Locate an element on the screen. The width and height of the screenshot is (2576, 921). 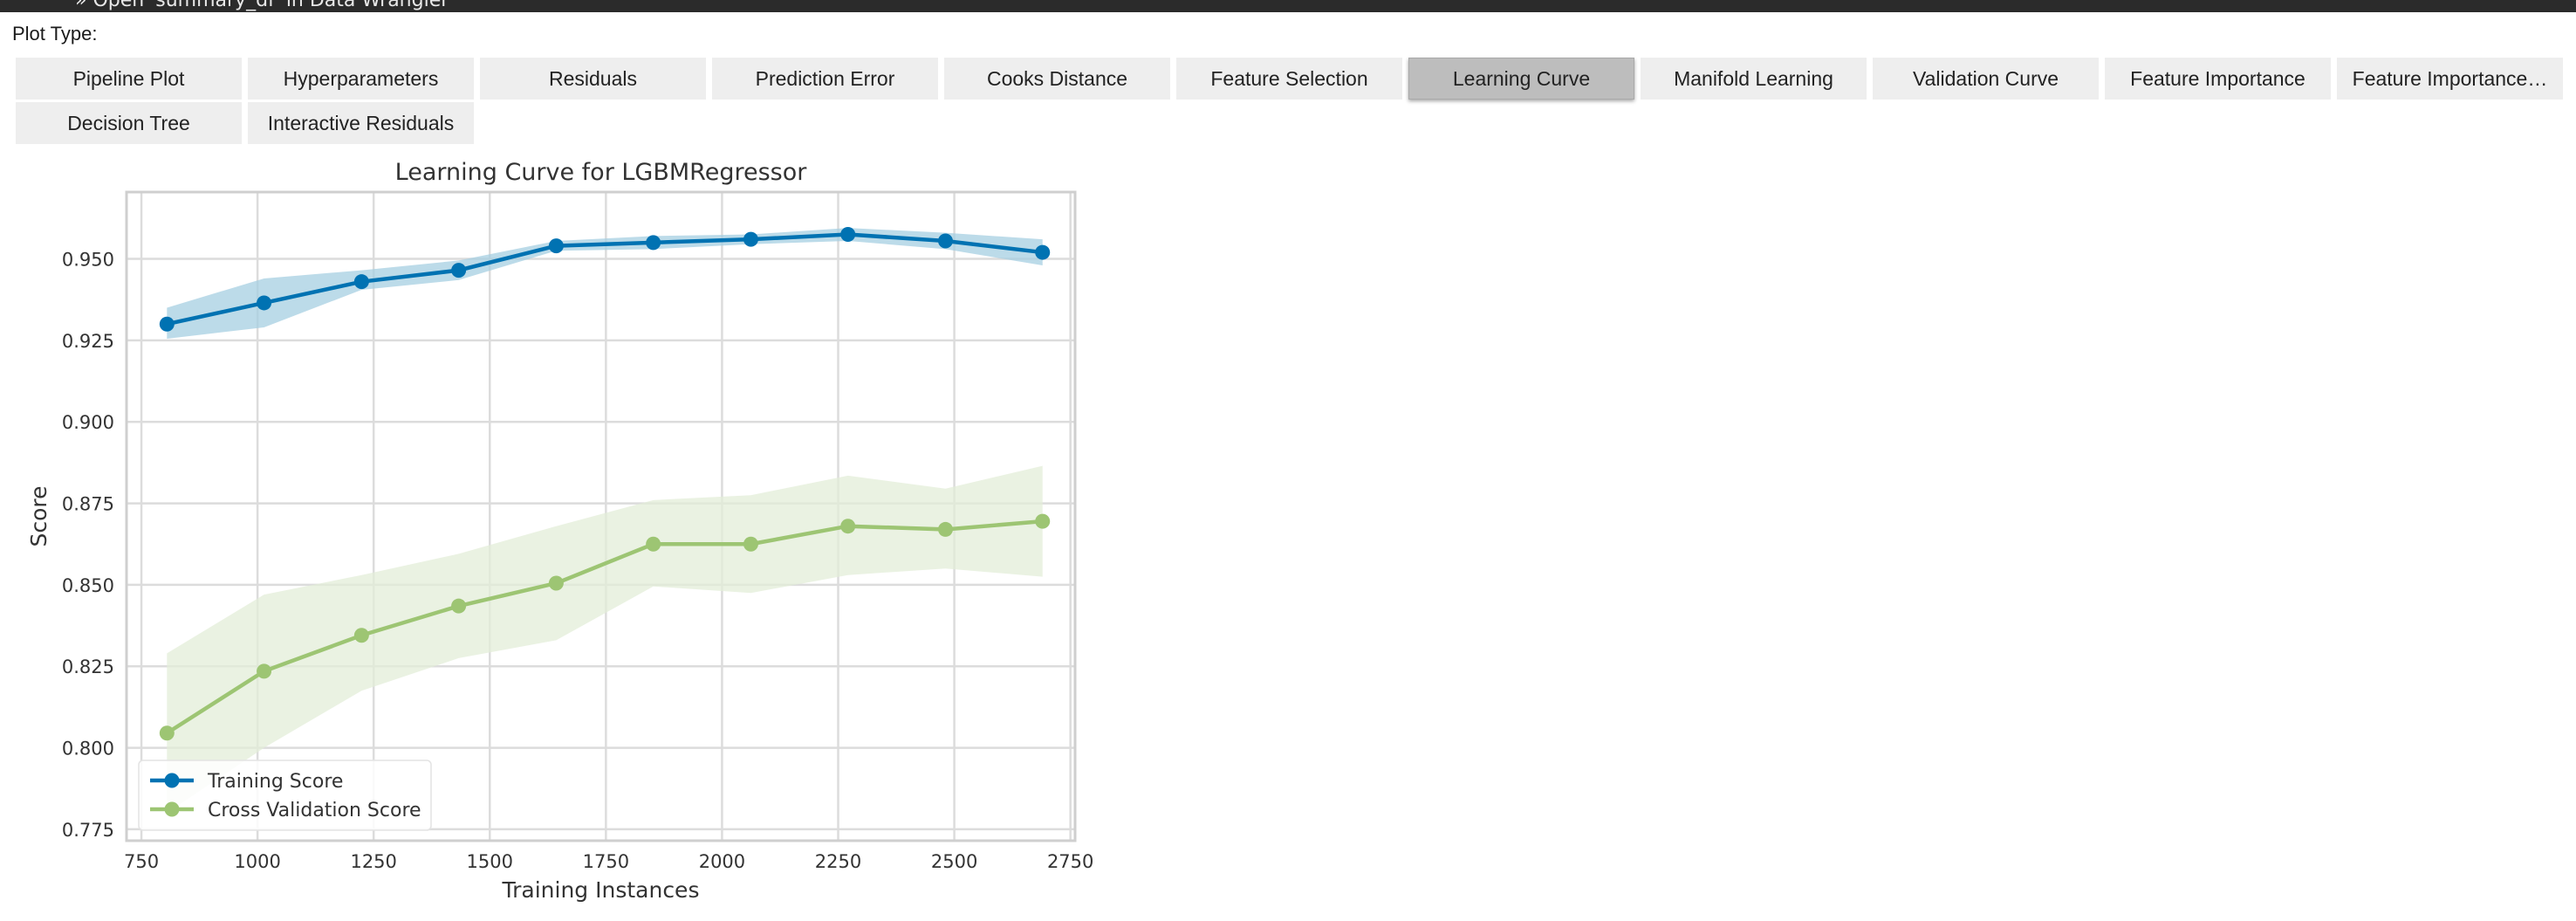
x-tick-label: 2750 is located at coordinates (1070, 862).